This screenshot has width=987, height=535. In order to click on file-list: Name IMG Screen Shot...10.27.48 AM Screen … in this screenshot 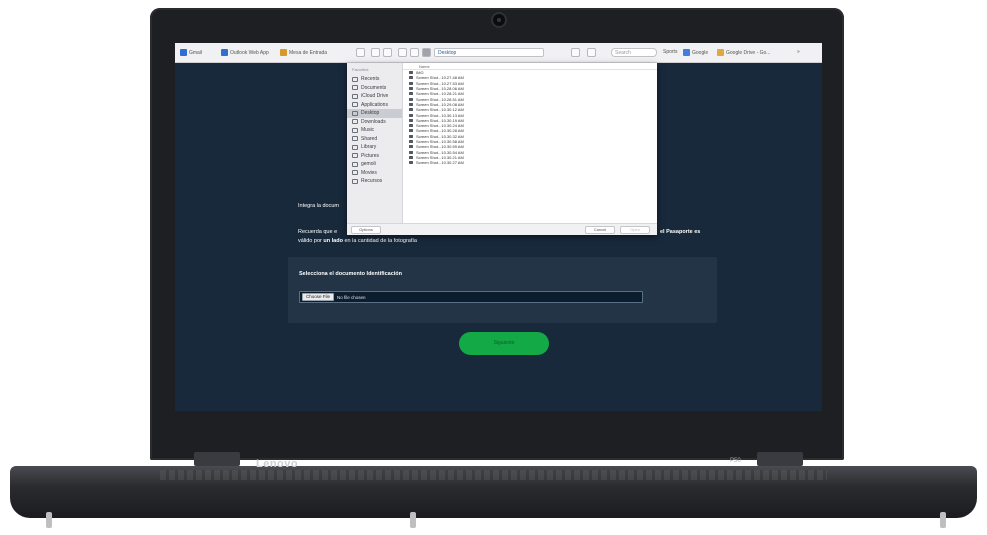, I will do `click(530, 143)`.